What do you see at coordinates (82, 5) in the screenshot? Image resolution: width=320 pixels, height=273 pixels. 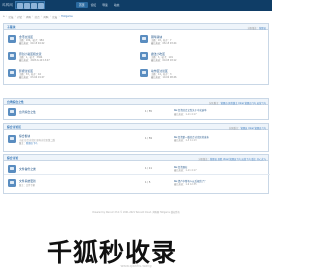 I see `nav-item-home: 首页` at bounding box center [82, 5].